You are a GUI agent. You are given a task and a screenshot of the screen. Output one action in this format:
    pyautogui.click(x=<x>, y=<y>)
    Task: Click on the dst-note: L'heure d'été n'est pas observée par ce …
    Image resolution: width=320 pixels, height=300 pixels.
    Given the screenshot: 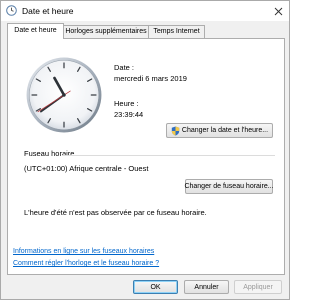 What is the action you would take?
    pyautogui.click(x=115, y=212)
    